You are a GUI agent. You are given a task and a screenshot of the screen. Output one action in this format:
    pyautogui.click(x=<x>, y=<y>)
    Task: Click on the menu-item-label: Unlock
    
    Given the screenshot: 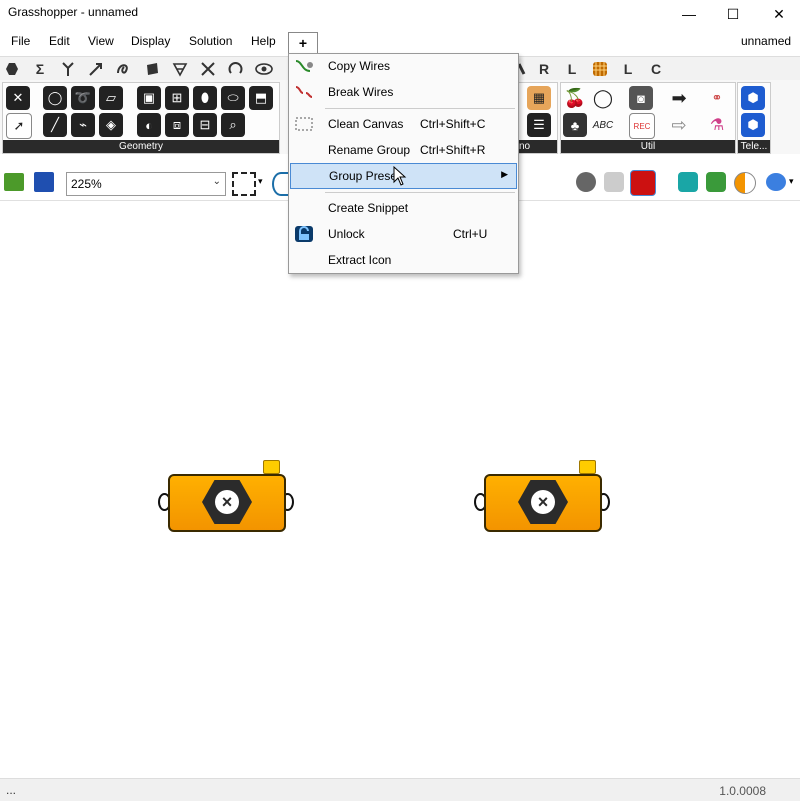 What is the action you would take?
    pyautogui.click(x=346, y=234)
    